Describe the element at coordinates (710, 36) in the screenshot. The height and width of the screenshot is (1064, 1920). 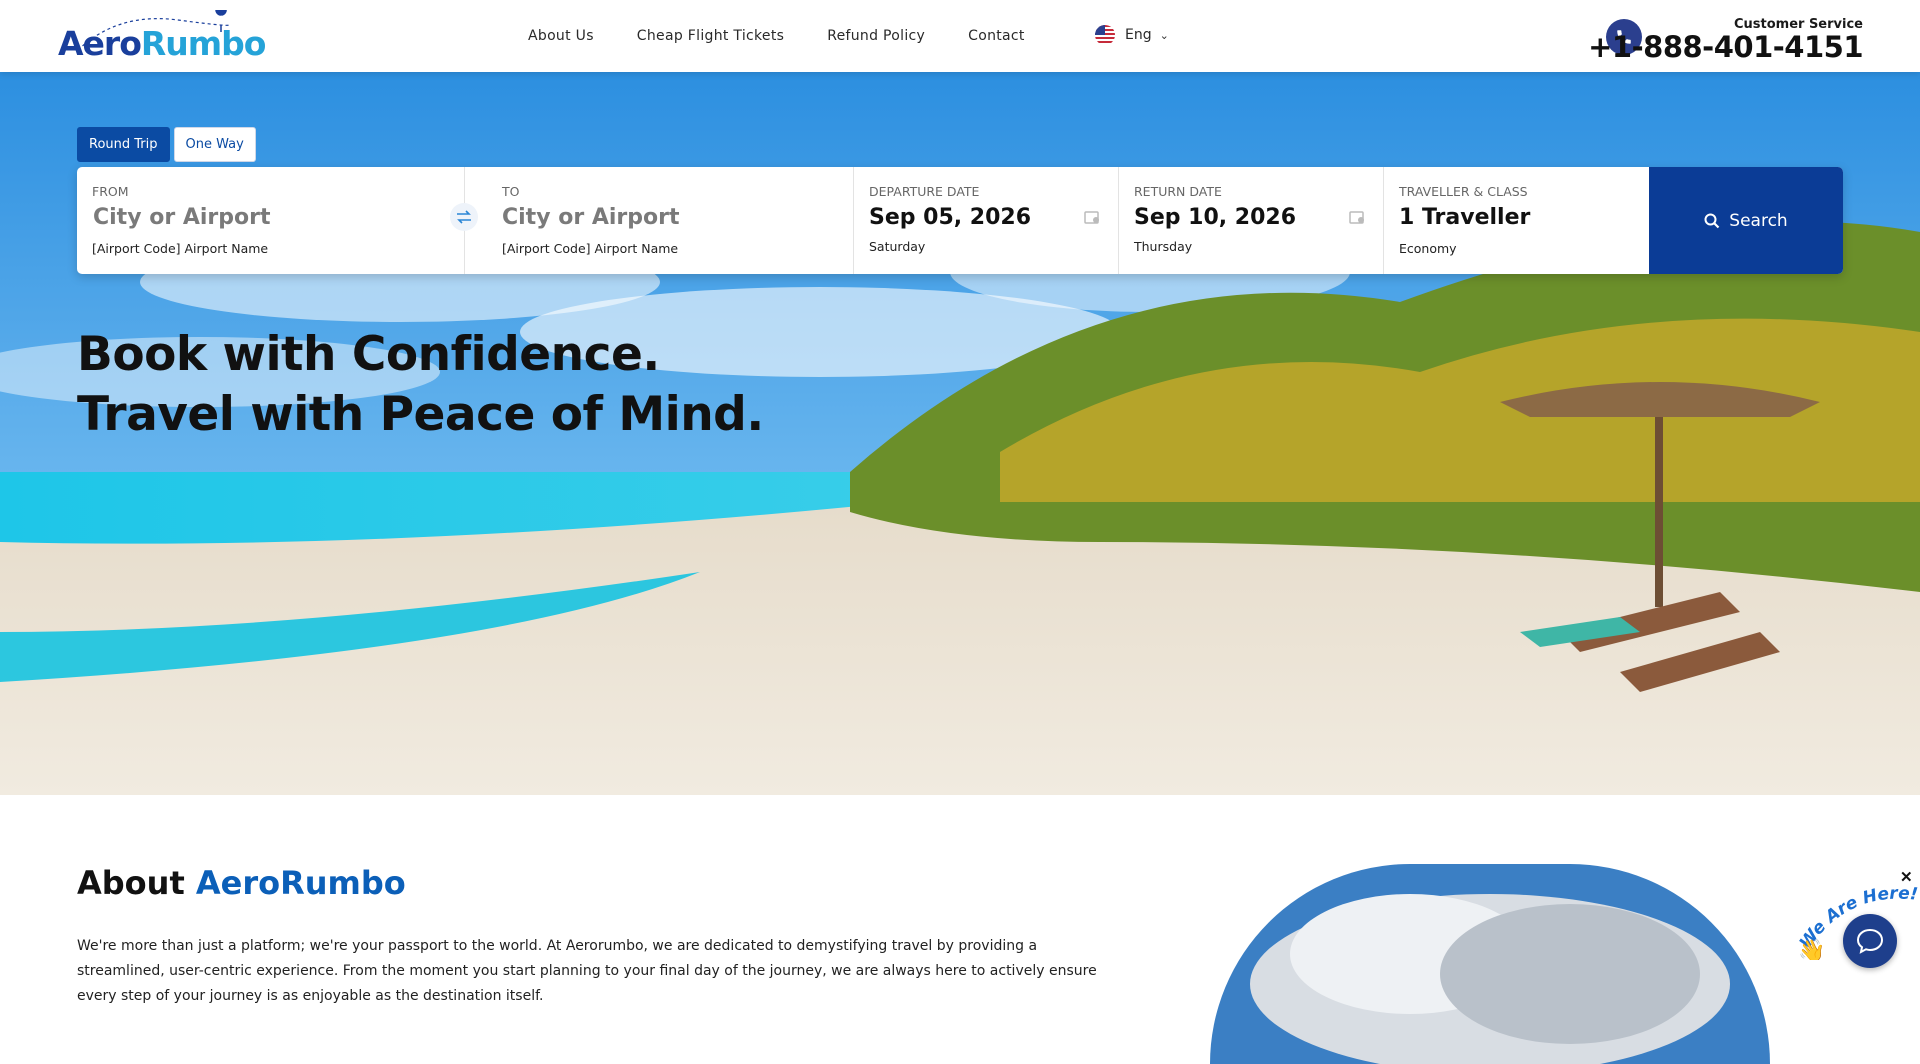
I see `nav-cheap-flight-tickets: Cheap Flight Tickets` at that location.